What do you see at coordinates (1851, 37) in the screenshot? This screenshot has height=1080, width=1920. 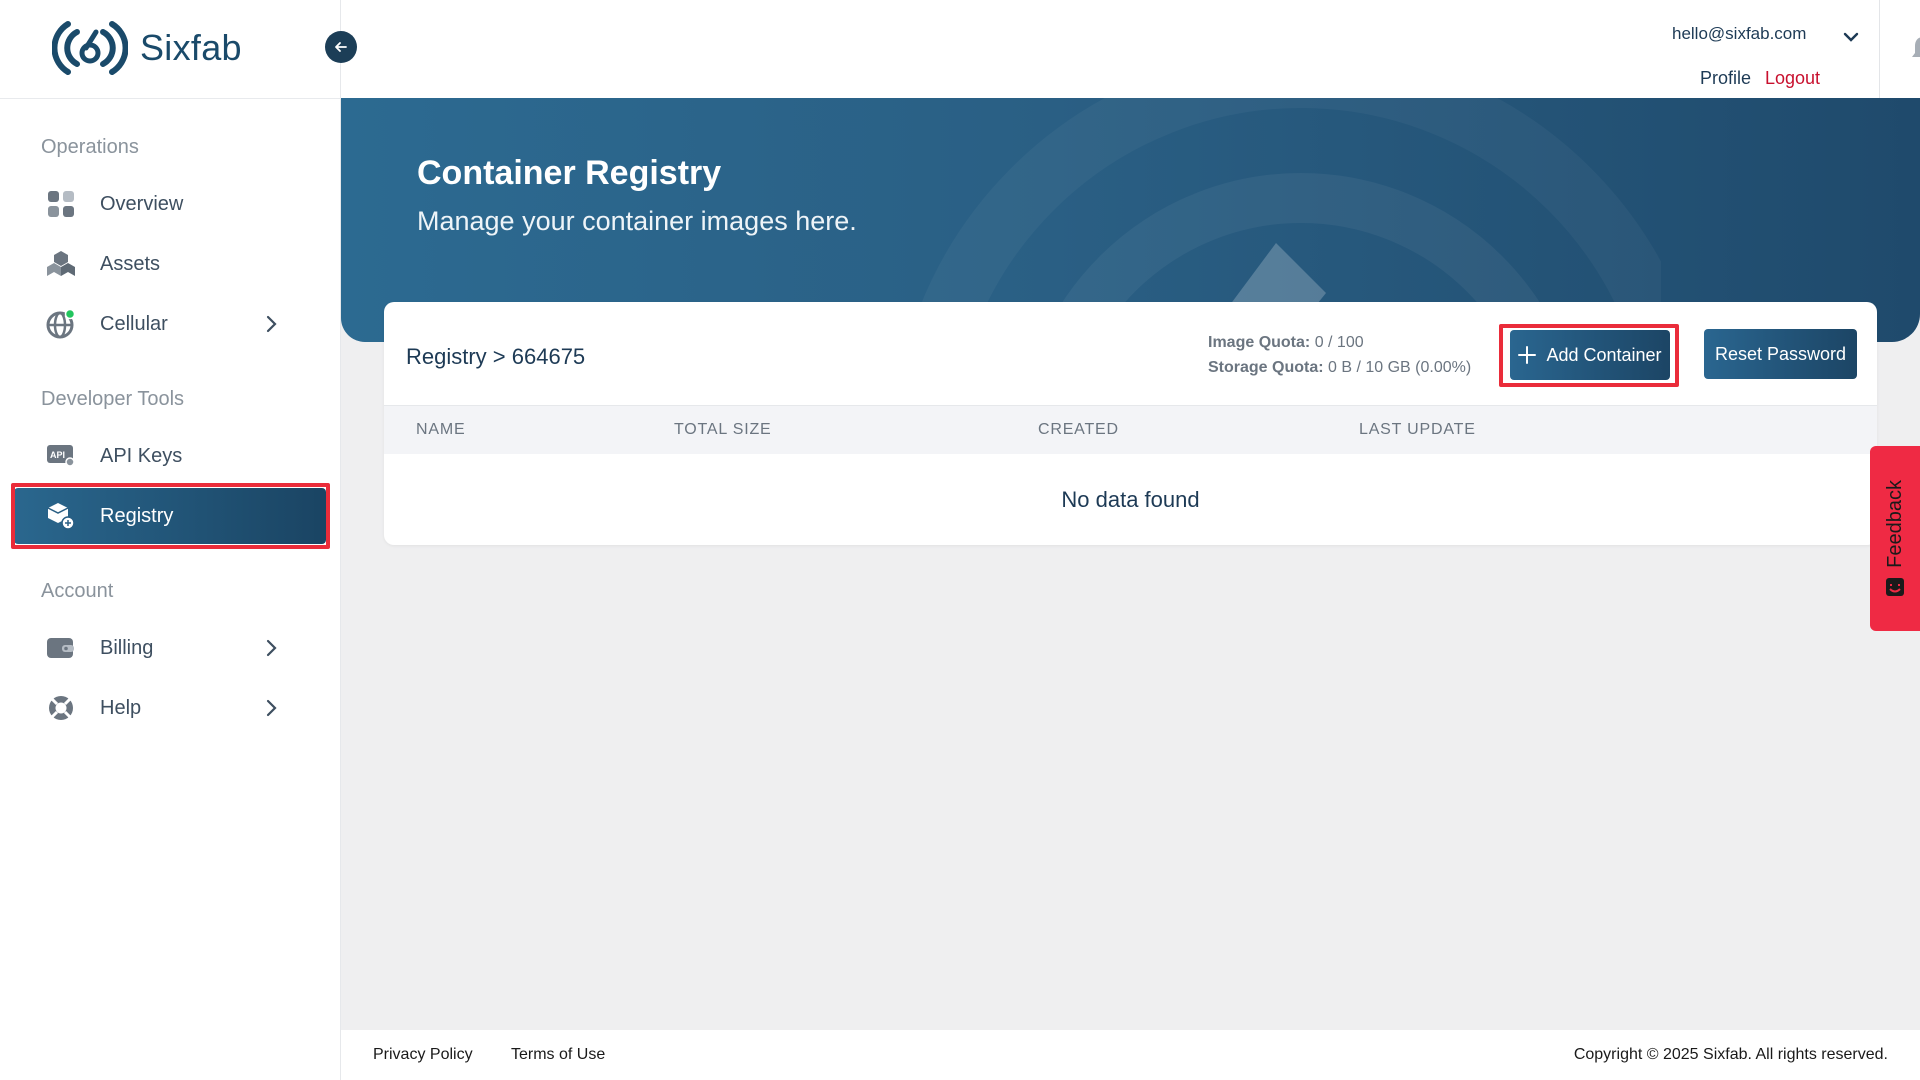 I see `chevron-down-icon` at bounding box center [1851, 37].